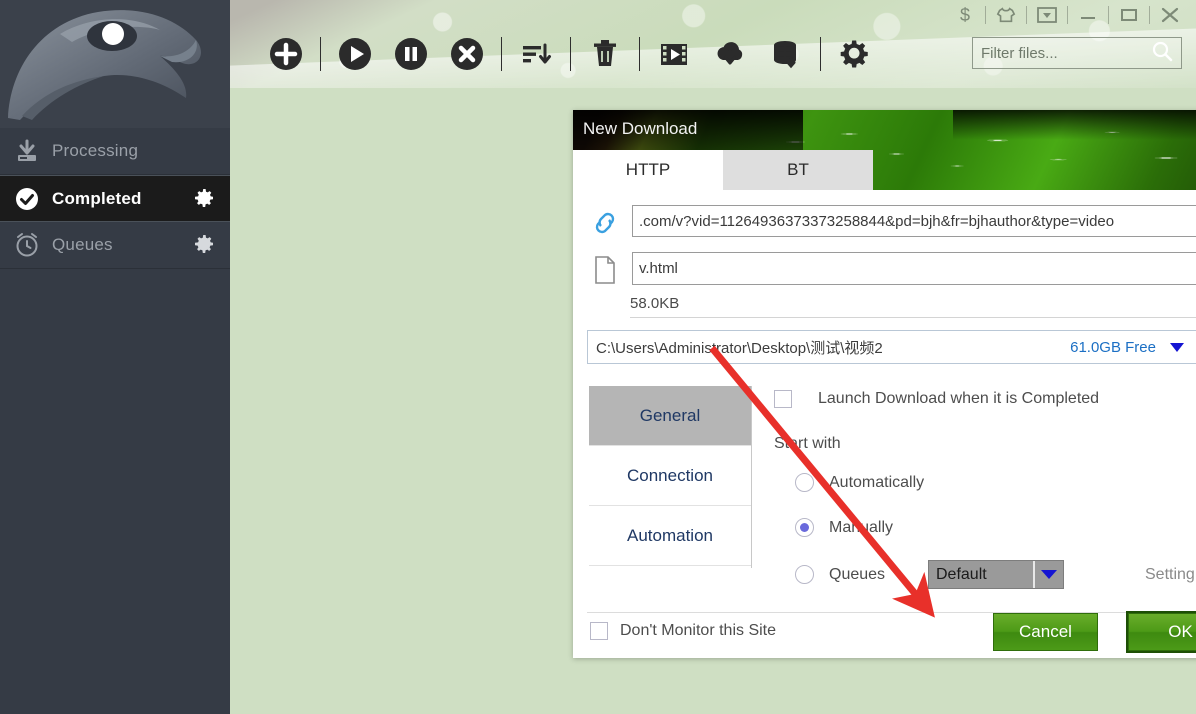 This screenshot has height=714, width=1196. I want to click on dialog-title: New Download, so click(640, 128).